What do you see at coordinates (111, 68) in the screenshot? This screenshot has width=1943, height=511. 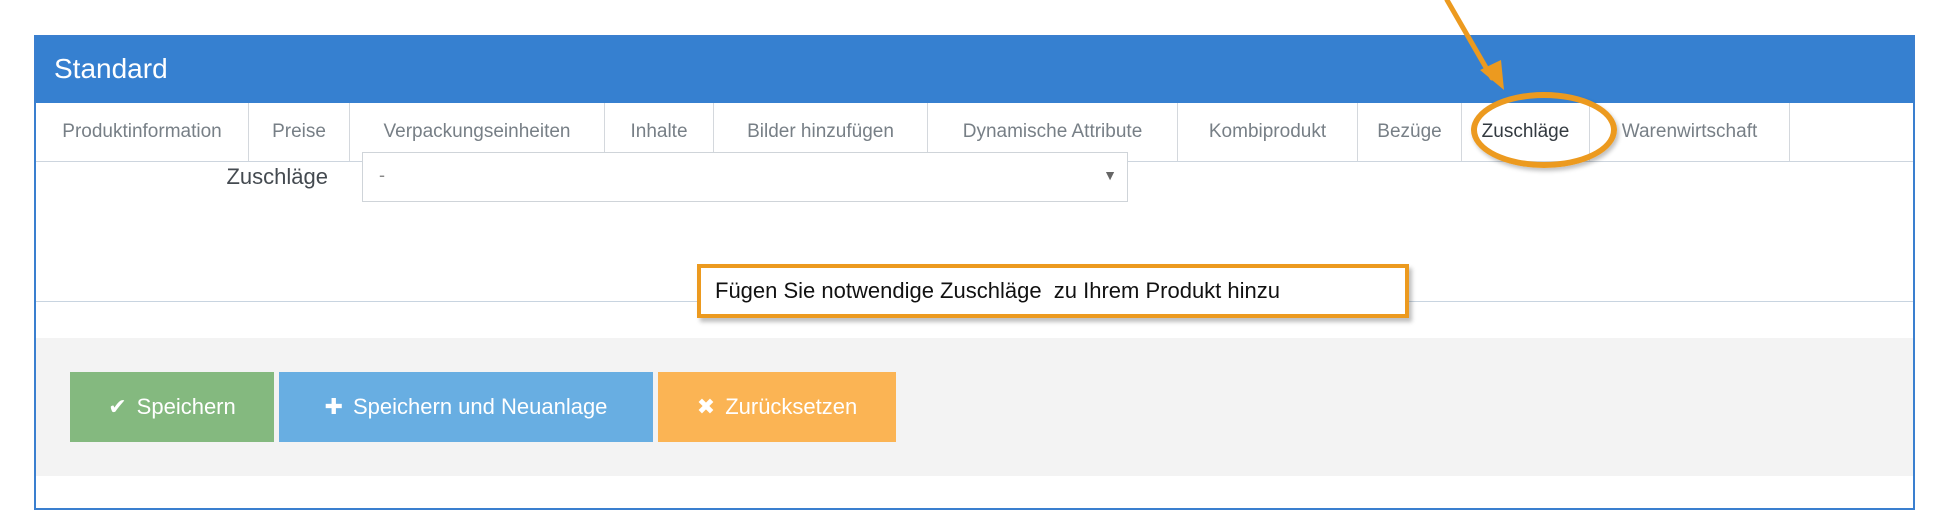 I see `panel-title: Standard` at bounding box center [111, 68].